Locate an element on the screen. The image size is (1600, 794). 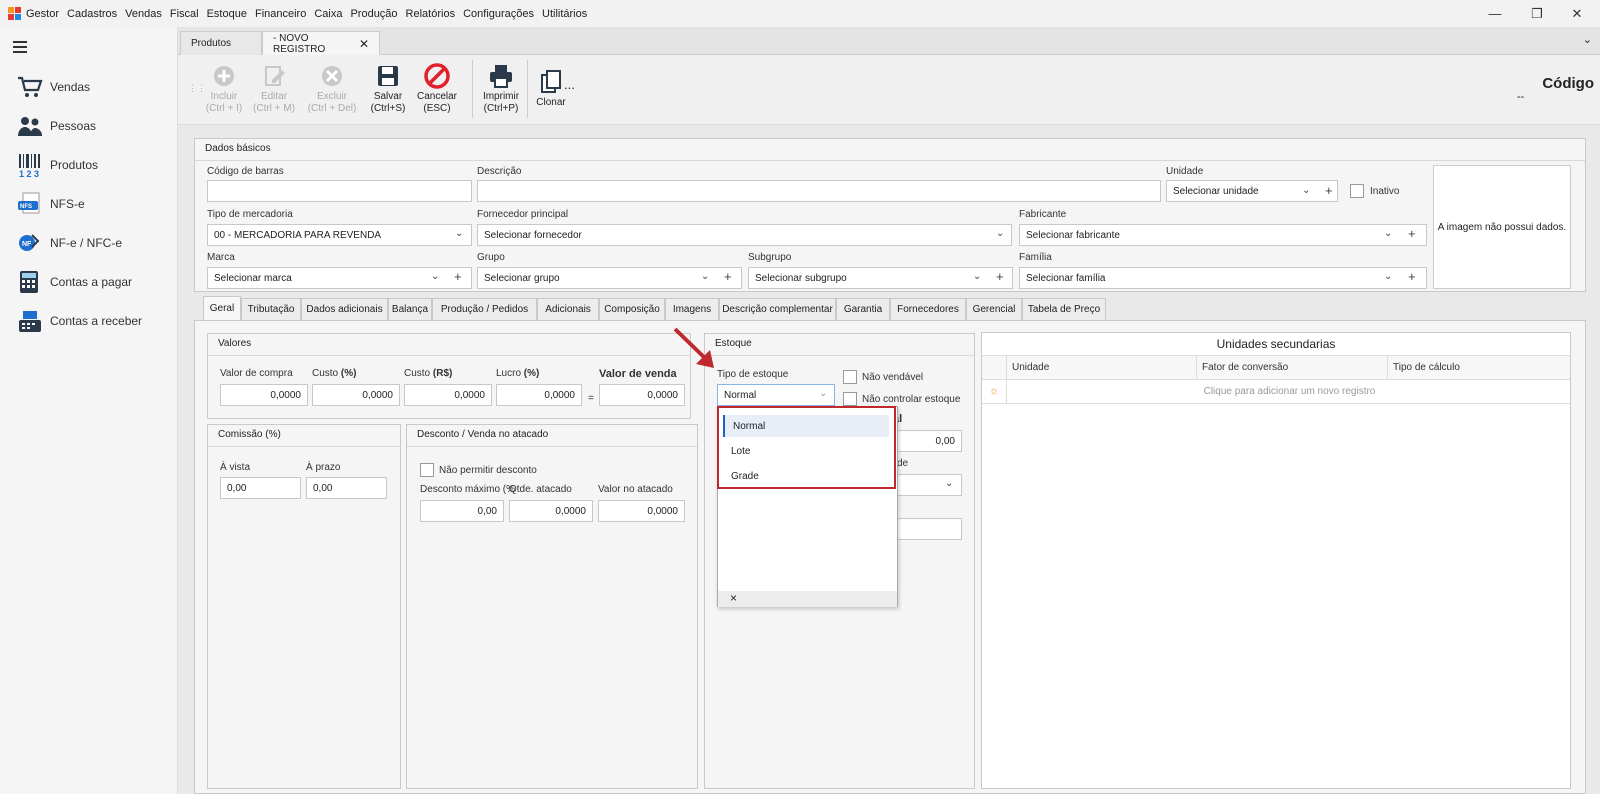
minimize-icon: — is located at coordinates (1495, 13).